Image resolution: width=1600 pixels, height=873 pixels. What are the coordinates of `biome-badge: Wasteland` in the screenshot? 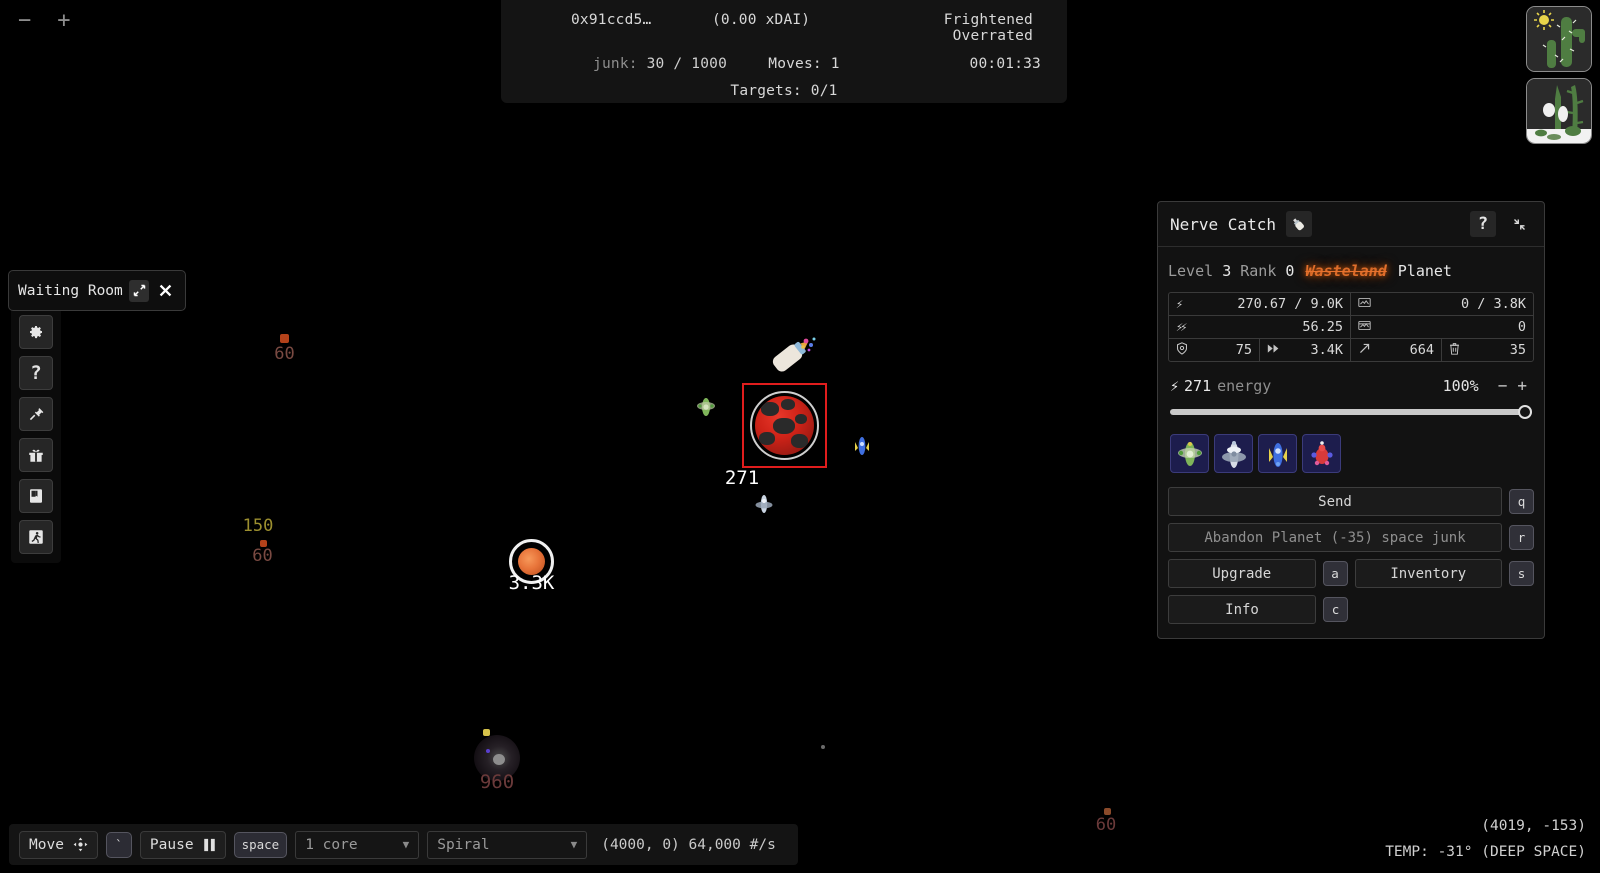 It's located at (1346, 271).